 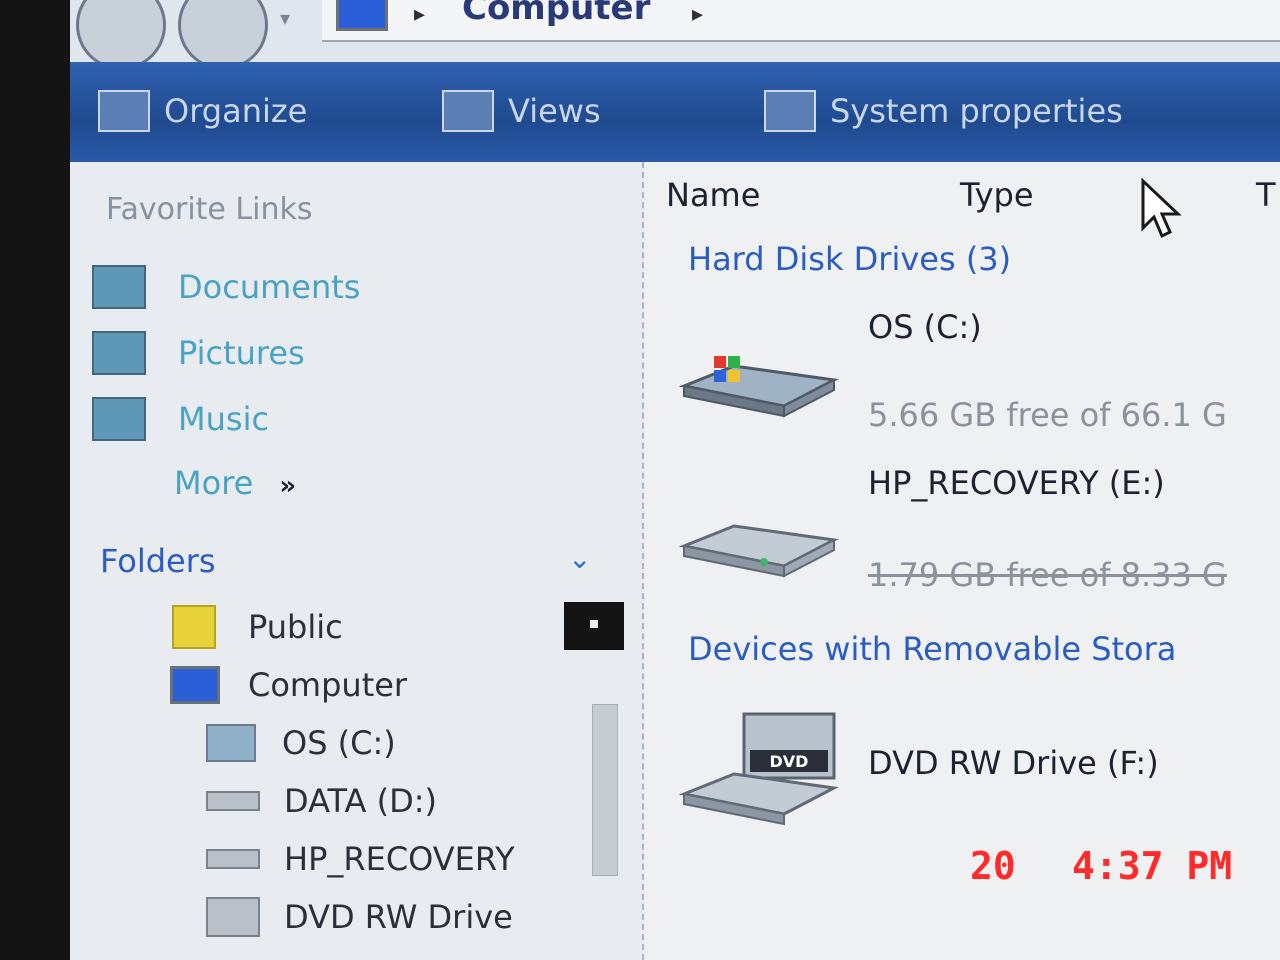 What do you see at coordinates (579, 558) in the screenshot?
I see `chevron-down-icon: ⌄` at bounding box center [579, 558].